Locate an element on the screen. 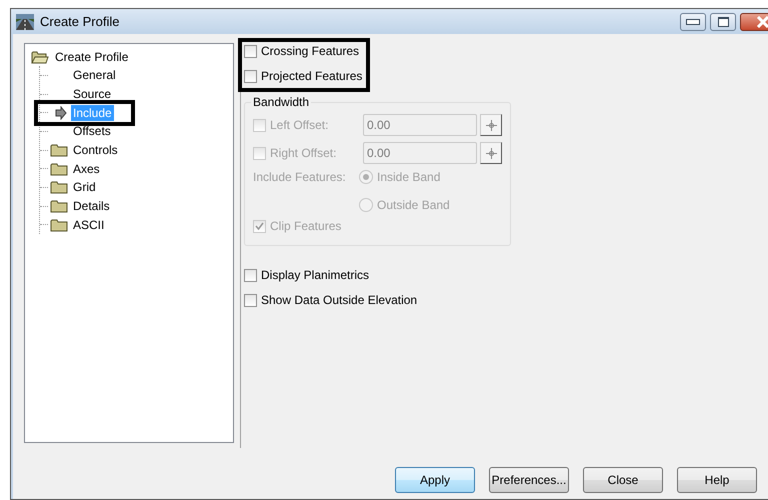 The width and height of the screenshot is (768, 500). tree-item: Create Profile is located at coordinates (91, 56).